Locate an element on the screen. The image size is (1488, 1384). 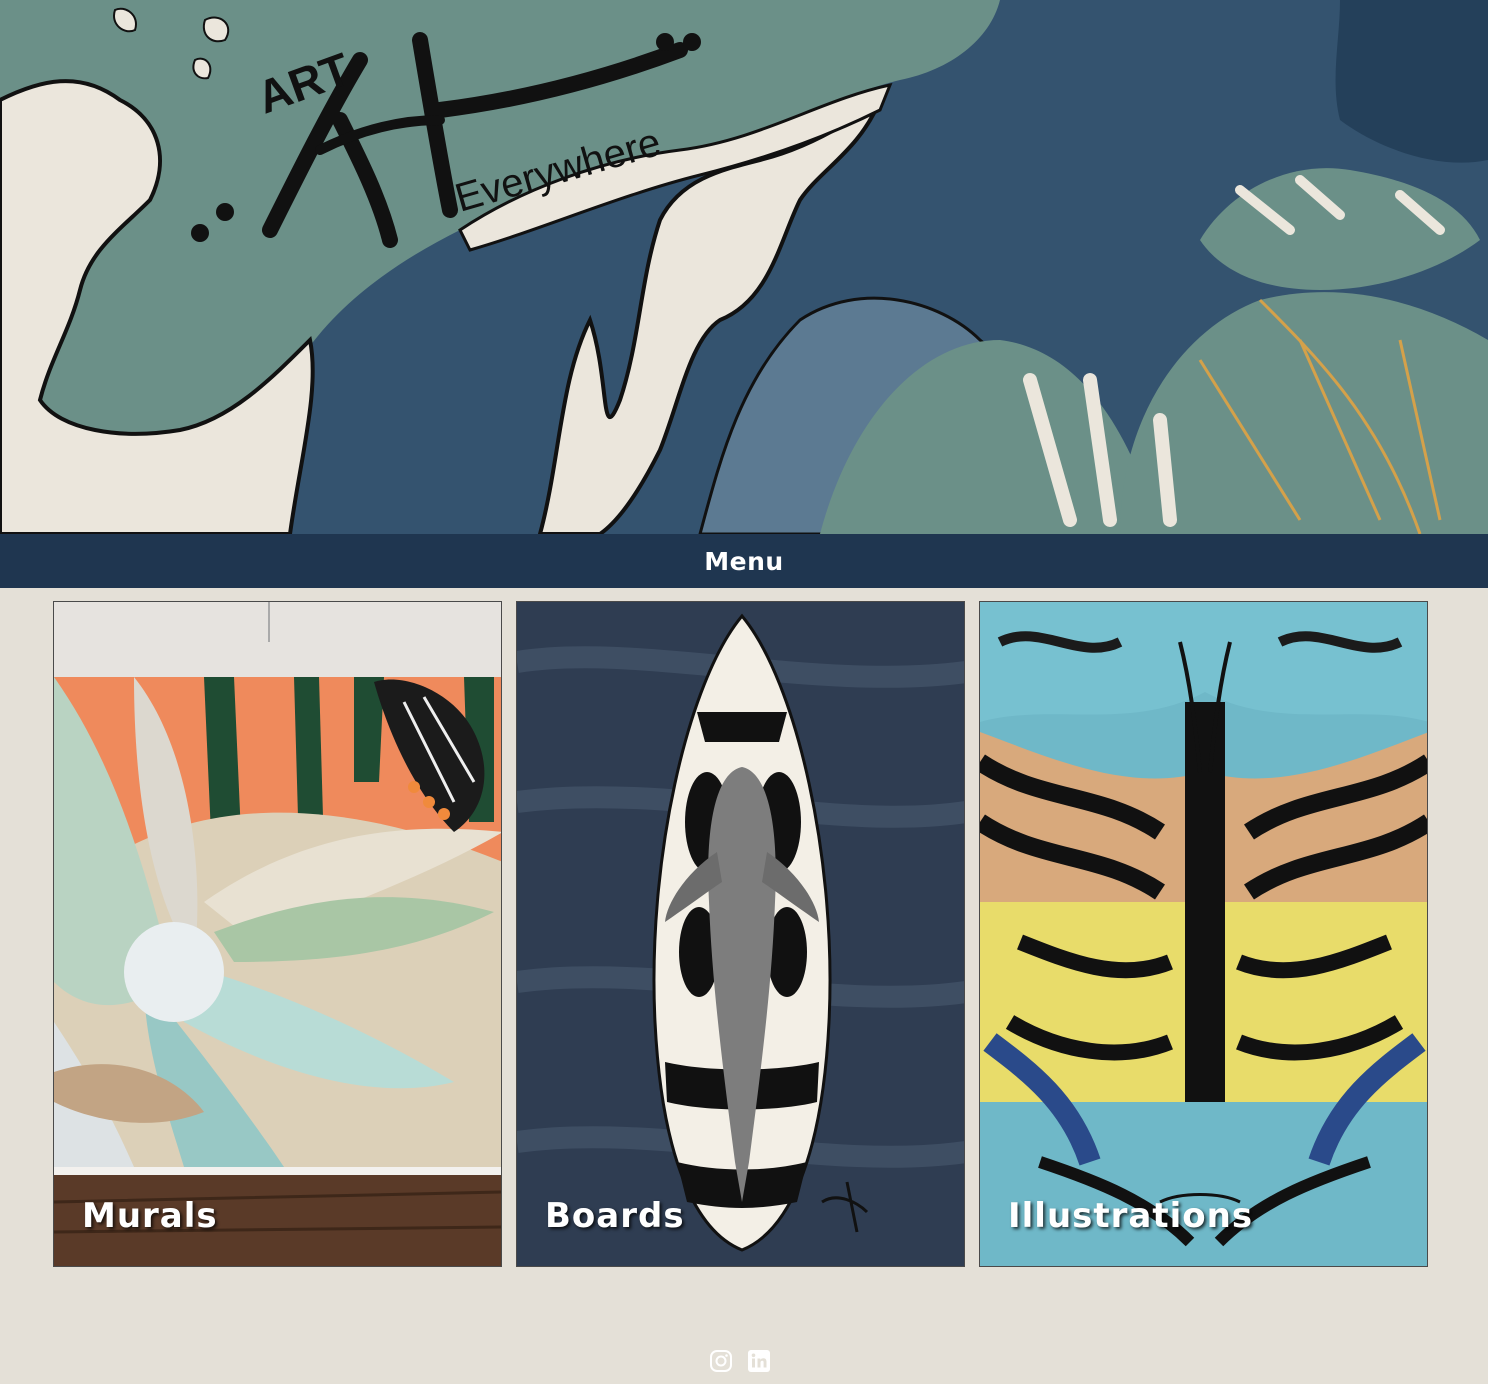
murals-image is located at coordinates (277, 934).